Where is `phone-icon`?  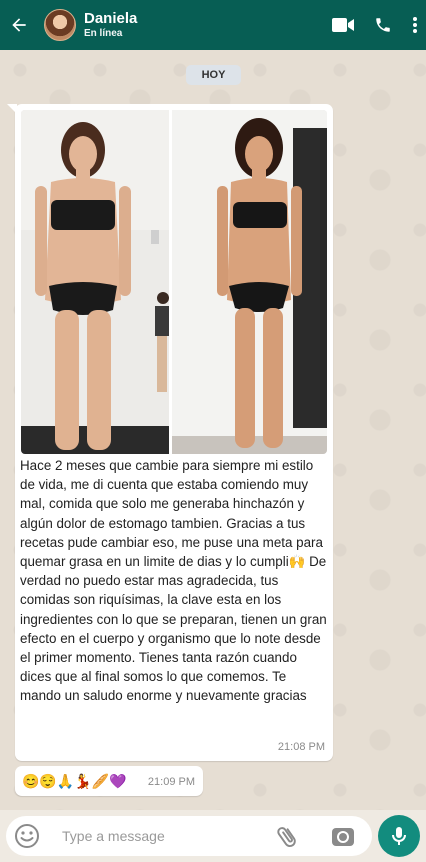 phone-icon is located at coordinates (383, 25).